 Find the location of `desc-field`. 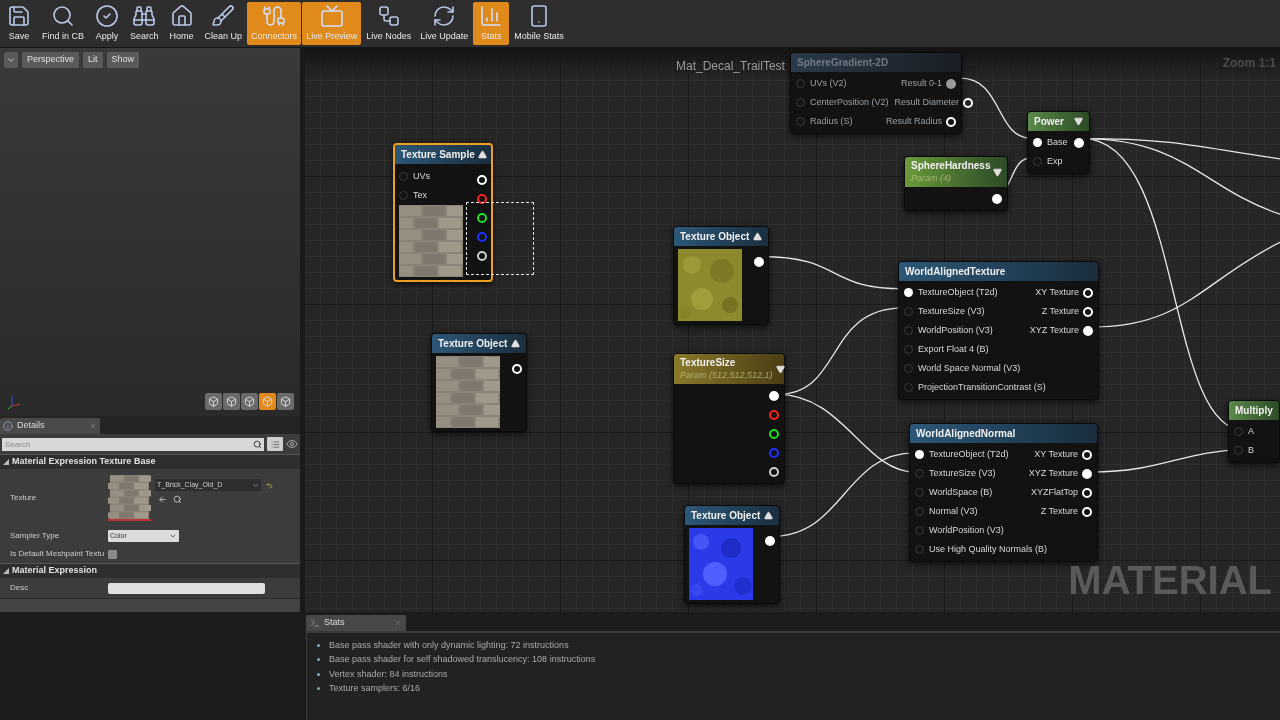

desc-field is located at coordinates (186, 588).